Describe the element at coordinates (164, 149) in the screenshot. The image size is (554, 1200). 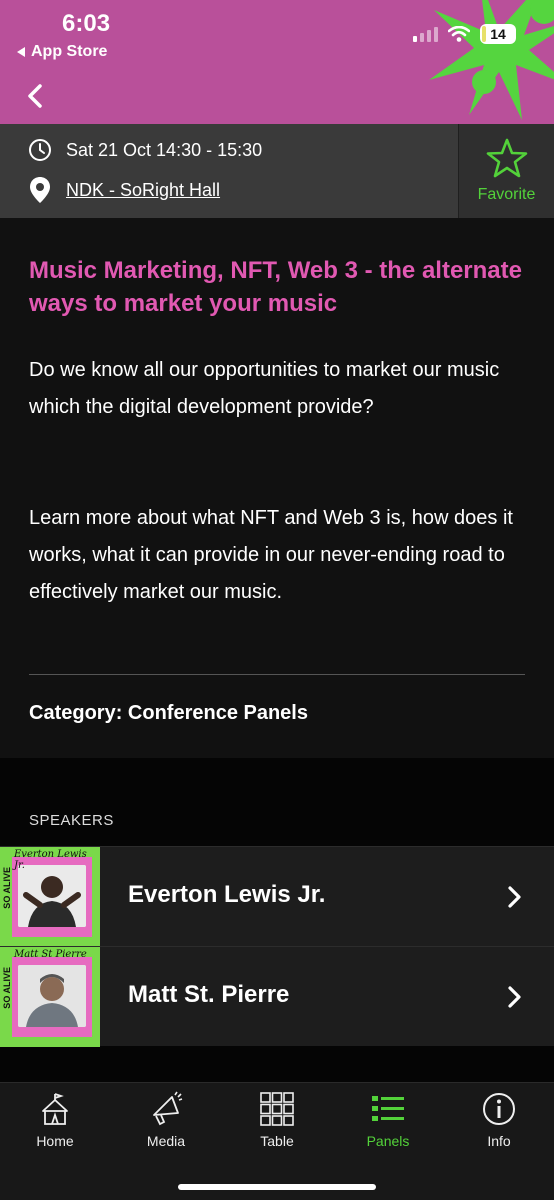
I see `session-datetime: Sat 21 Oct 14:30 - 15:30` at that location.